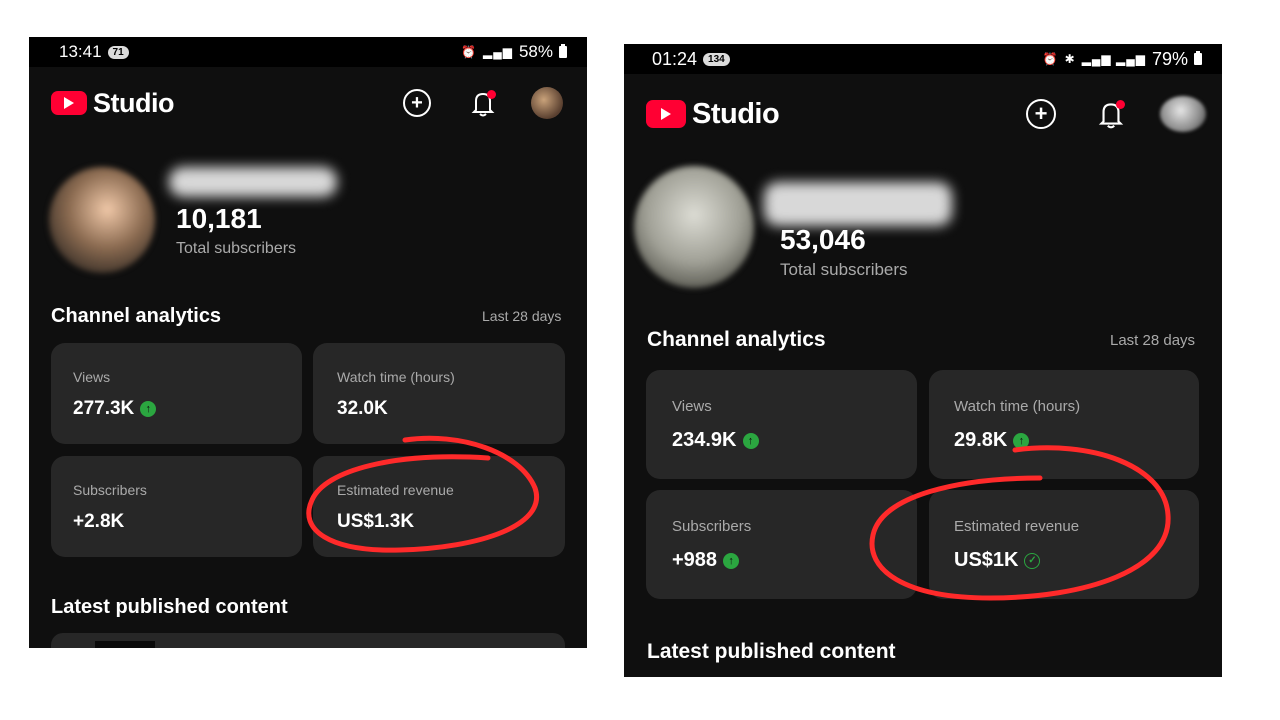 The width and height of the screenshot is (1280, 720). I want to click on card-value: 29.8K, so click(981, 440).